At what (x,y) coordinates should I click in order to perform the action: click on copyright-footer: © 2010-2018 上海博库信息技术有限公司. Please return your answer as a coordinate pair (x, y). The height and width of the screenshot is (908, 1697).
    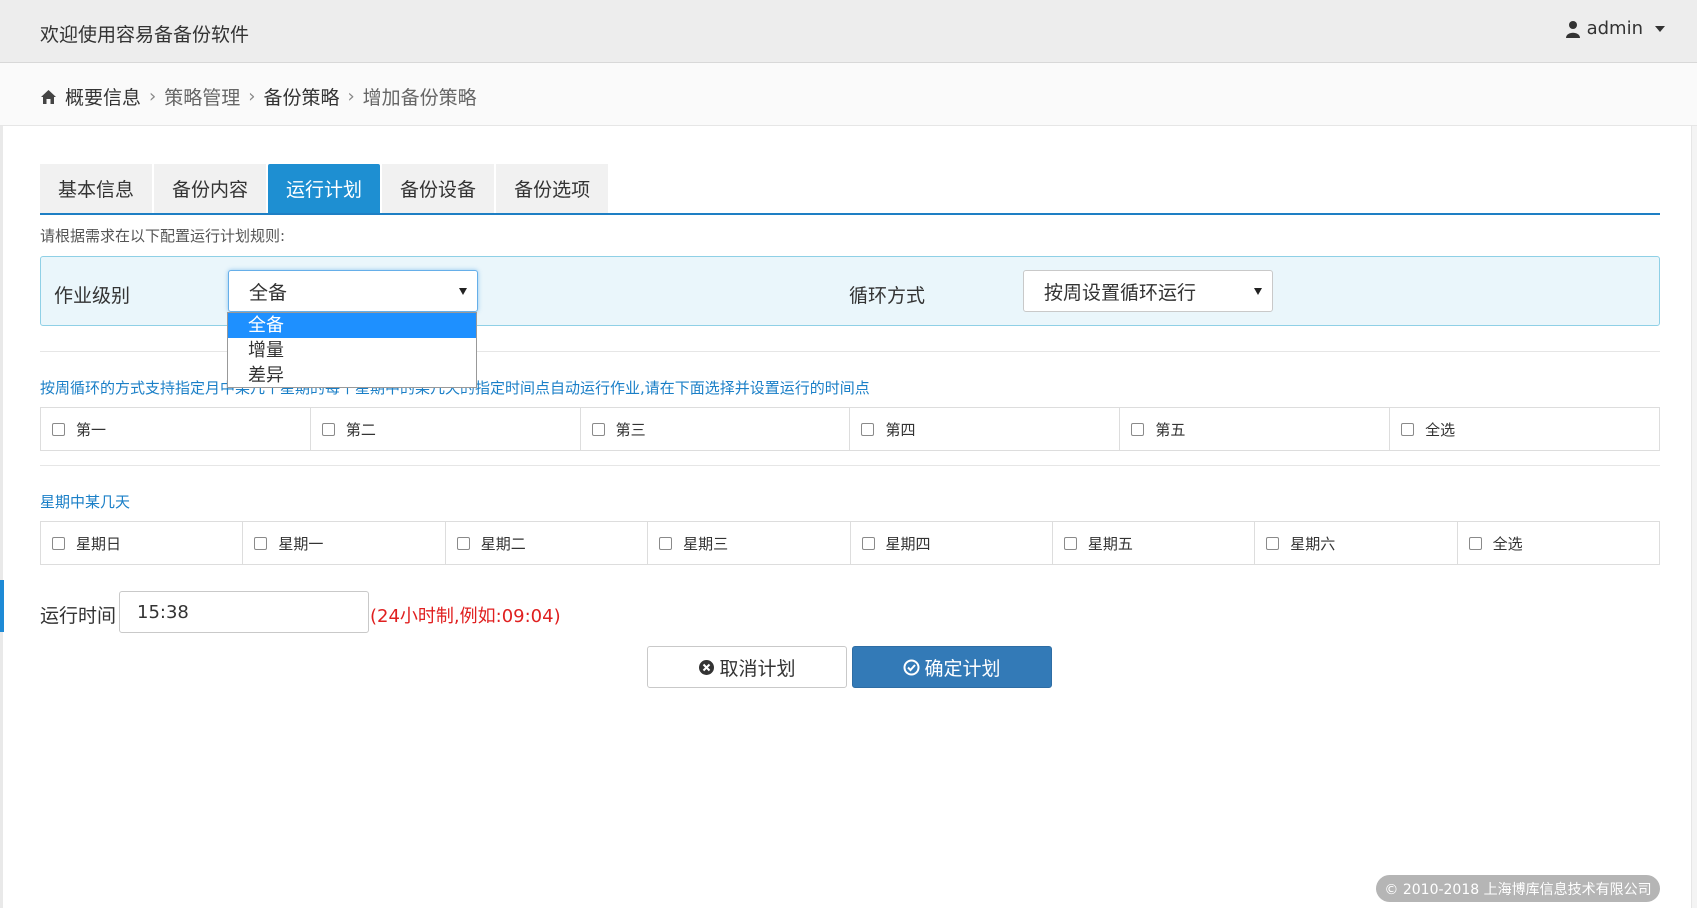
    Looking at the image, I should click on (1518, 888).